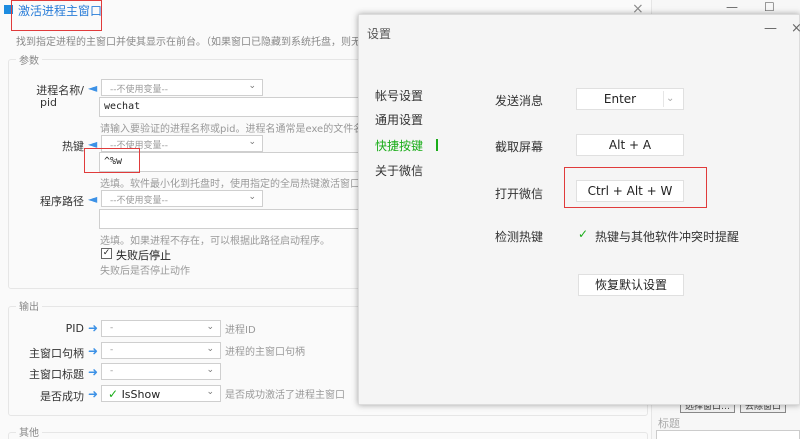 This screenshot has width=800, height=439. I want to click on params-group-label: 参数, so click(29, 59).